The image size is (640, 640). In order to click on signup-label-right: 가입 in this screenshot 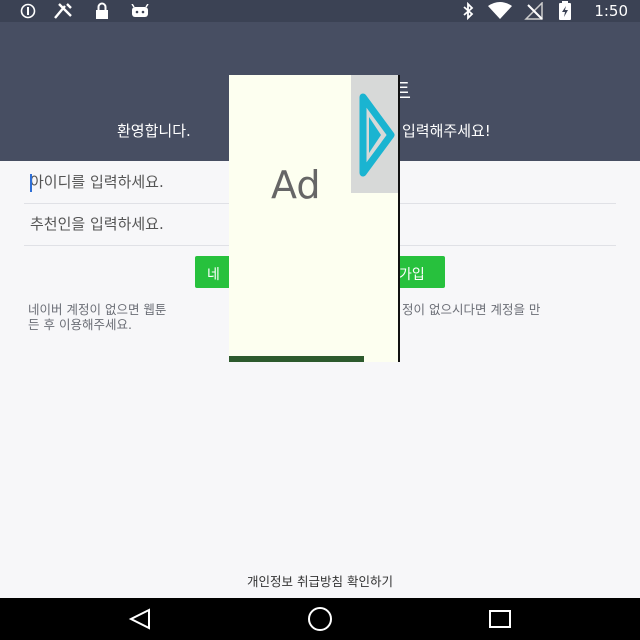, I will do `click(412, 275)`.